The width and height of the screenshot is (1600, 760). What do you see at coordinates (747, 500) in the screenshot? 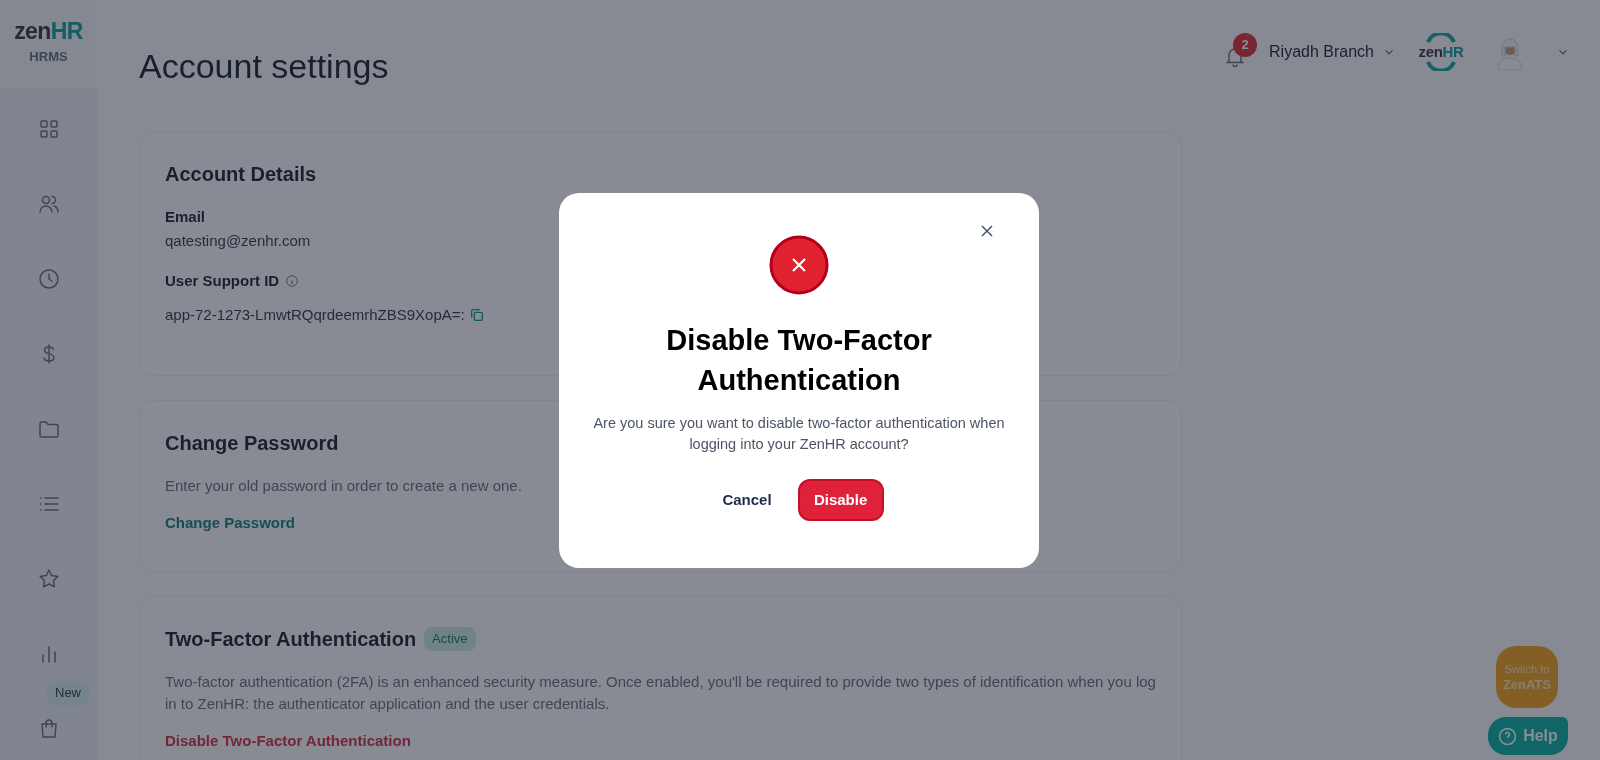
I see `cancel-button: Cancel` at bounding box center [747, 500].